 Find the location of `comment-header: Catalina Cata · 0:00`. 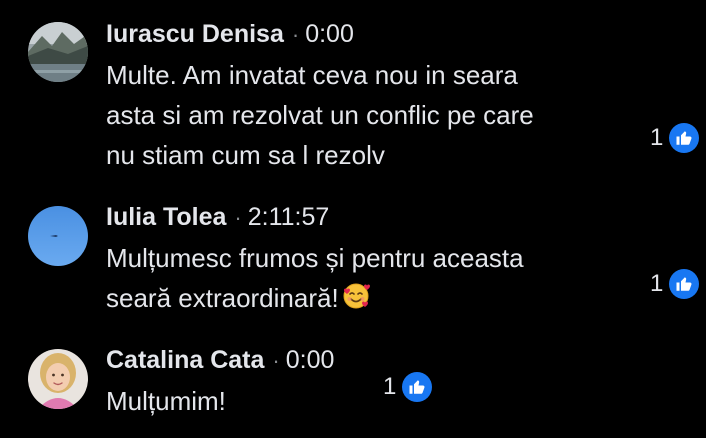

comment-header: Catalina Cata · 0:00 is located at coordinates (220, 360).